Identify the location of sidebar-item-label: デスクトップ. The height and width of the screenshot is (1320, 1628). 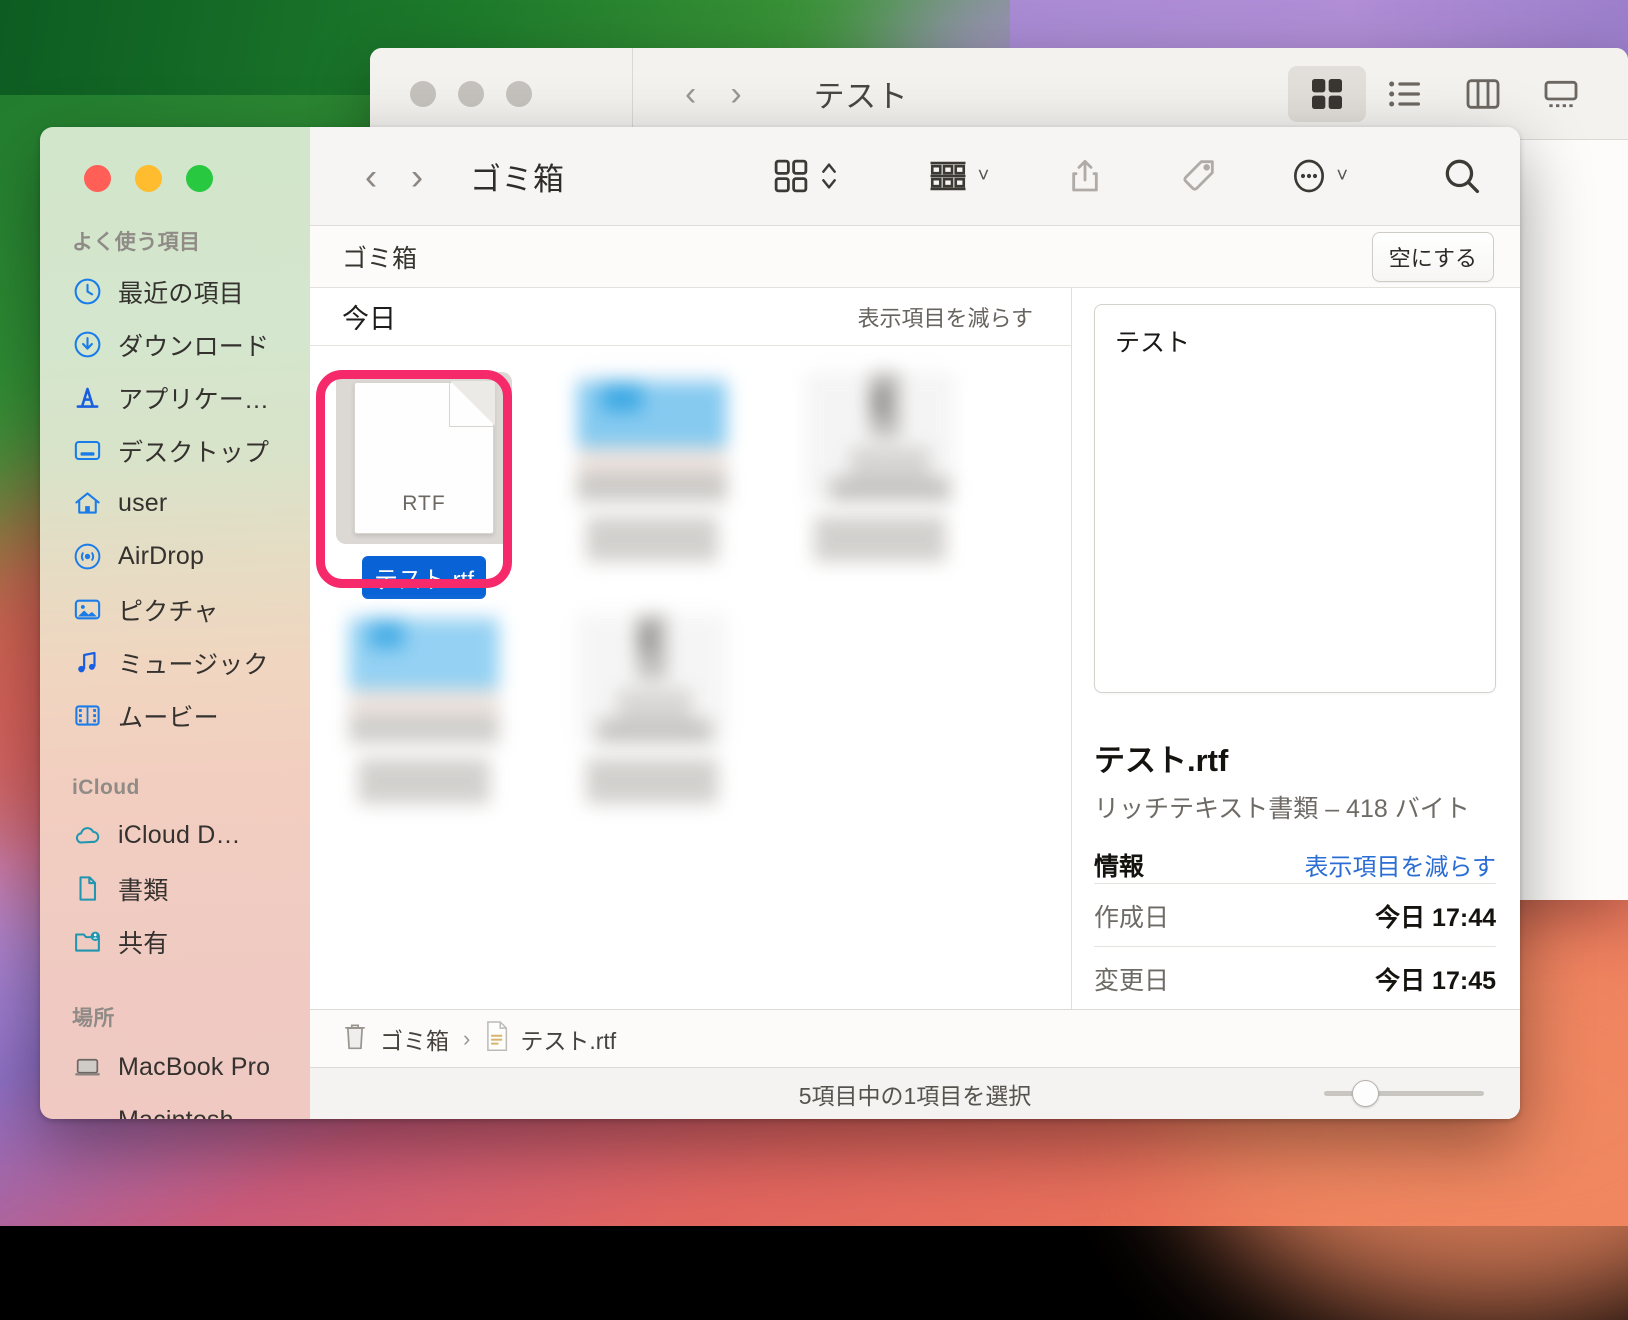
(193, 451).